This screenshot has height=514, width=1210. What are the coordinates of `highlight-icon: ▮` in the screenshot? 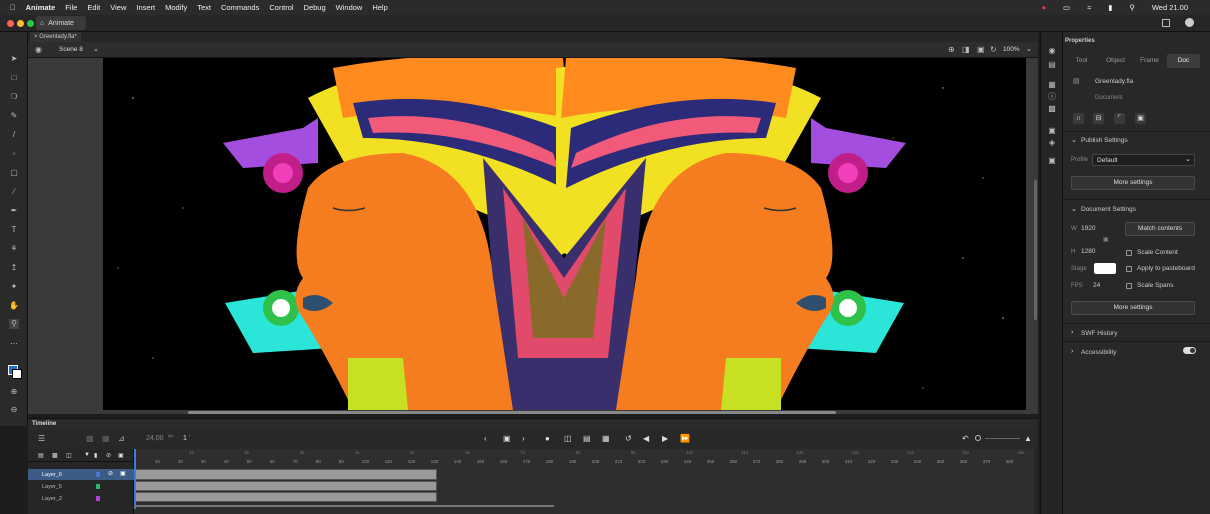 It's located at (95, 455).